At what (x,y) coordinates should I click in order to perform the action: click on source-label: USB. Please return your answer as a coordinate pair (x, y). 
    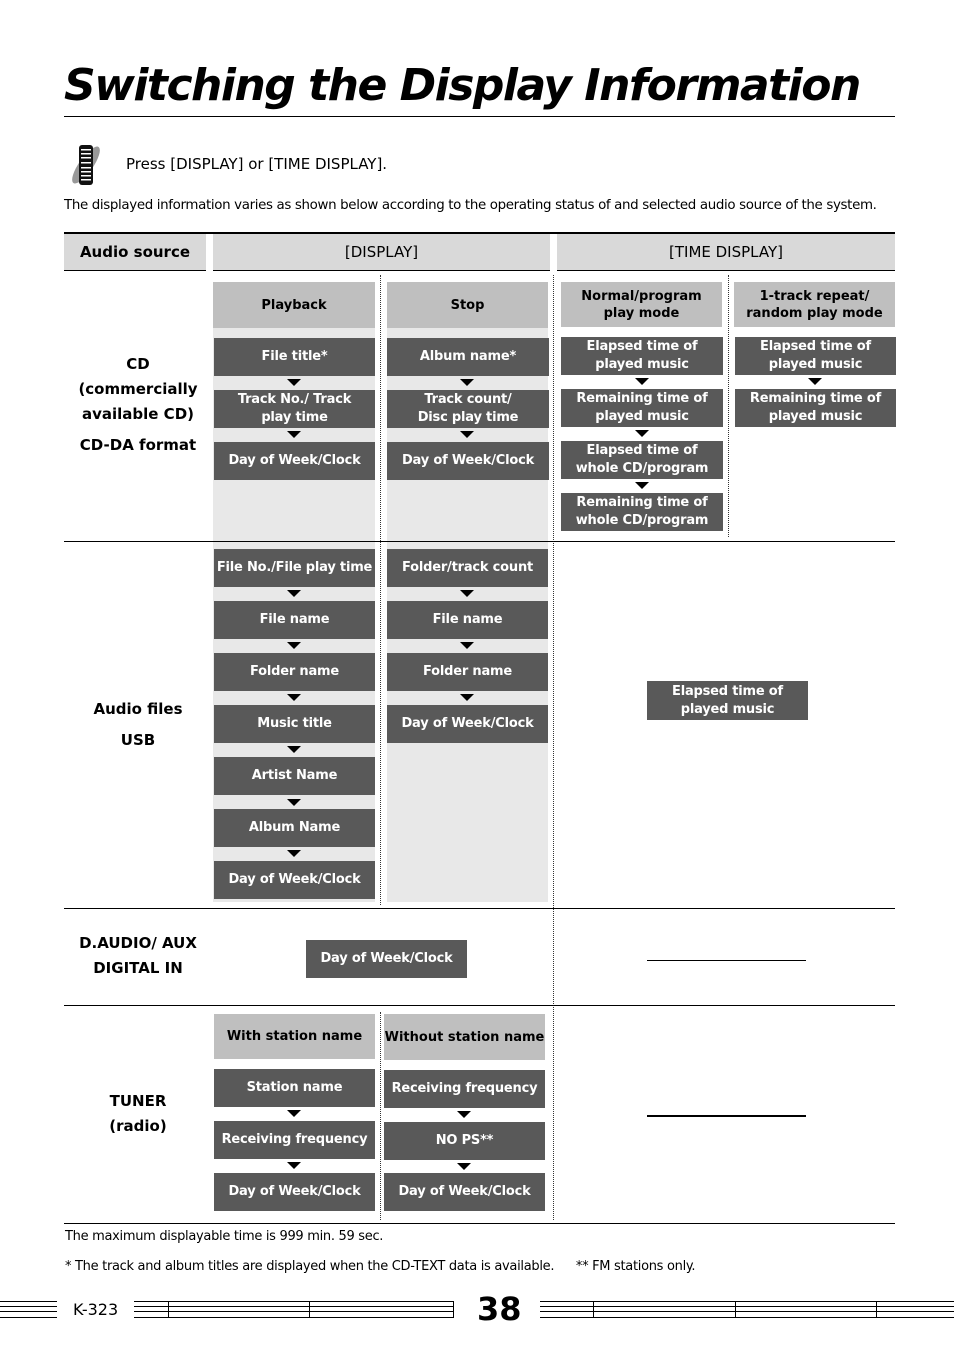
    Looking at the image, I should click on (138, 740).